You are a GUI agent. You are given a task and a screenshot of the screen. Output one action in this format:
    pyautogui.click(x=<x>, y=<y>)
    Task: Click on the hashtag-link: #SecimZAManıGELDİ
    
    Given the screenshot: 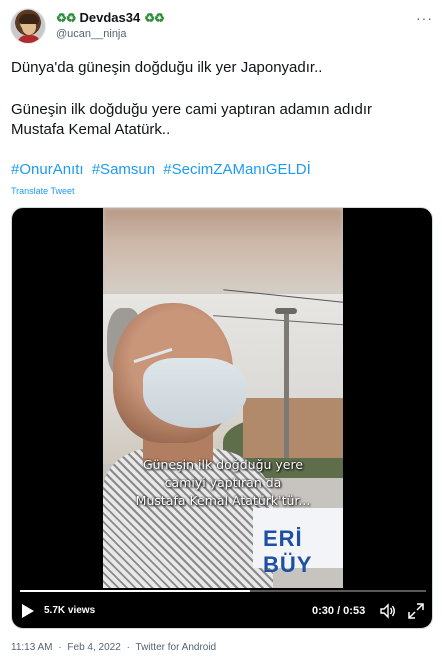 What is the action you would take?
    pyautogui.click(x=237, y=169)
    